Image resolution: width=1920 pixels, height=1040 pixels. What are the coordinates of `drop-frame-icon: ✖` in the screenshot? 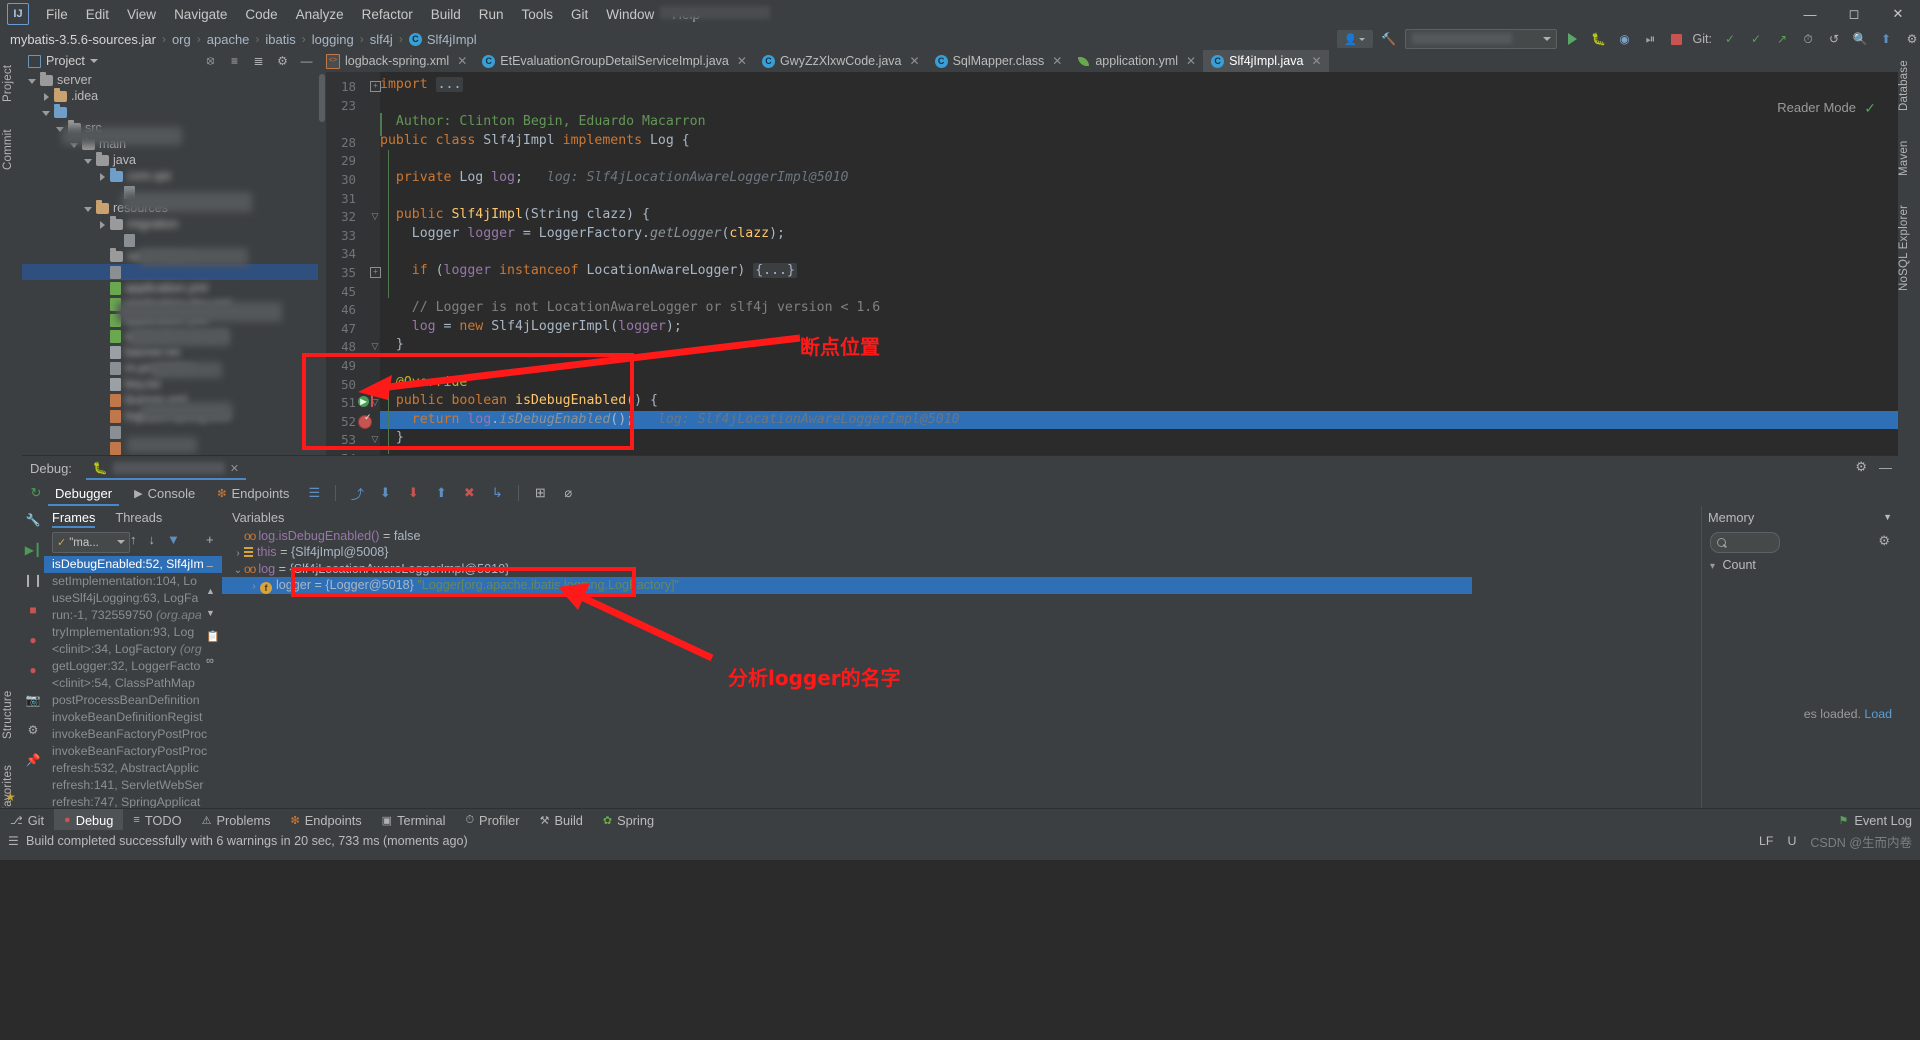 It's located at (469, 493).